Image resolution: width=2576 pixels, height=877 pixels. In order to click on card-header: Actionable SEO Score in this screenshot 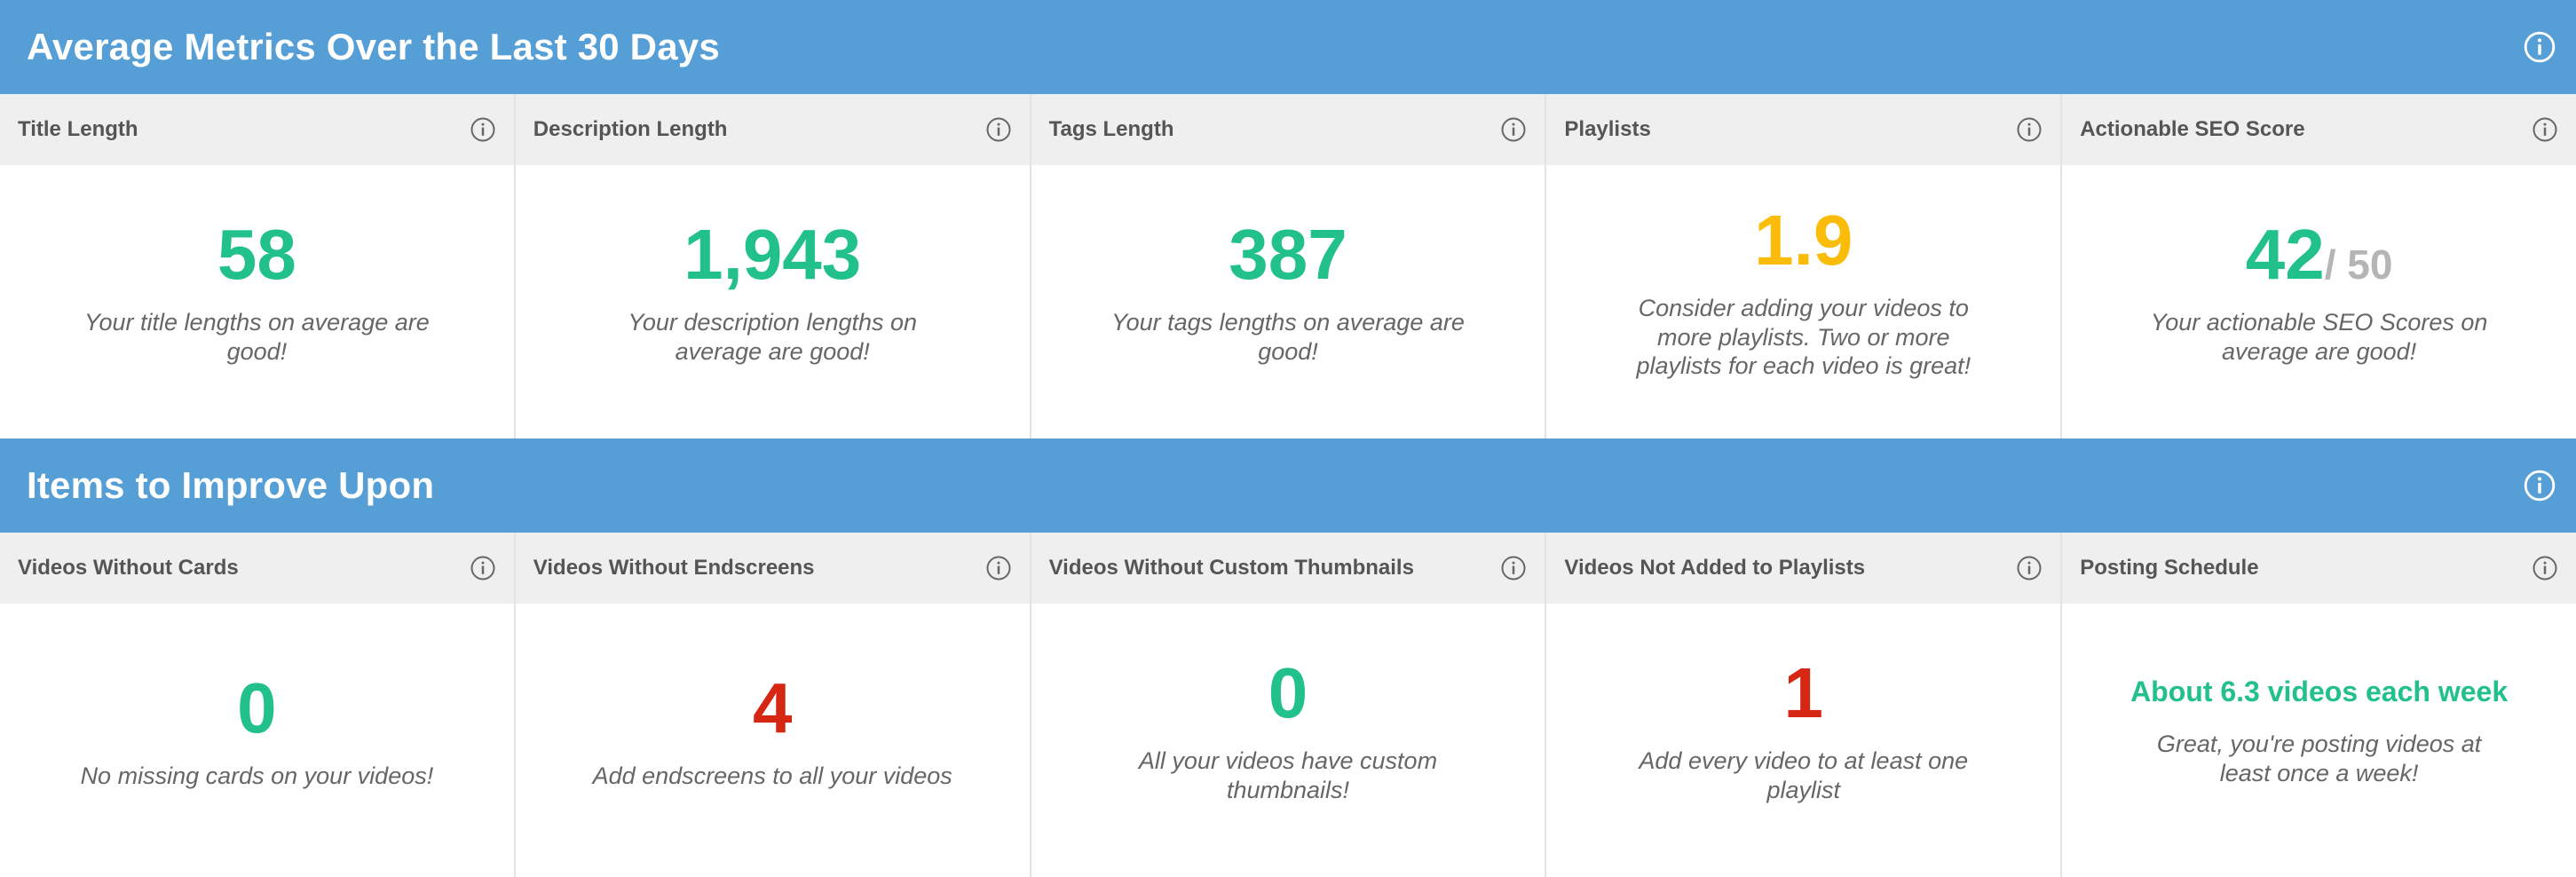, I will do `click(2319, 129)`.